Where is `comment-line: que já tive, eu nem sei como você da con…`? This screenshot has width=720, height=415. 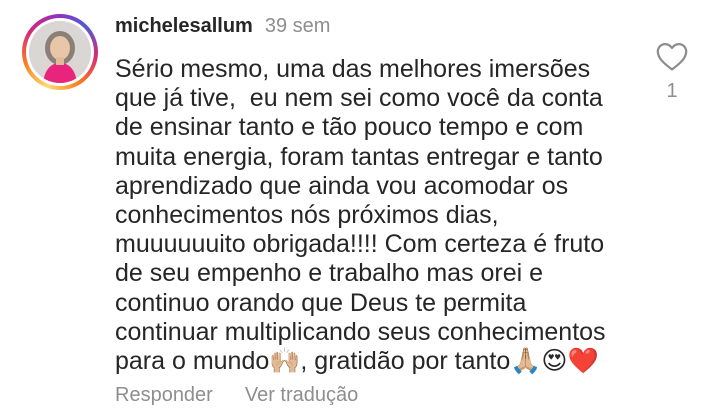
comment-line: que já tive, eu nem sei como você da con… is located at coordinates (359, 98).